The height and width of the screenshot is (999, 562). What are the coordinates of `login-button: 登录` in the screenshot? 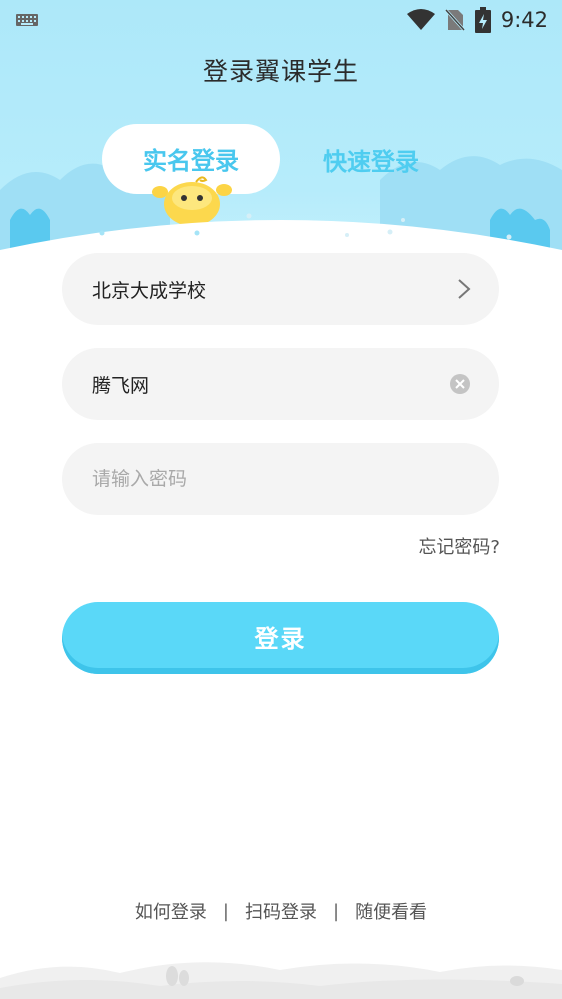 It's located at (280, 638).